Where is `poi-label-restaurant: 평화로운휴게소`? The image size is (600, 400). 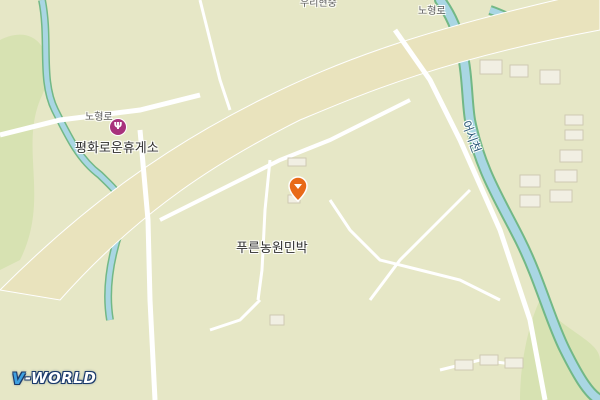 poi-label-restaurant: 평화로운휴게소 is located at coordinates (117, 146).